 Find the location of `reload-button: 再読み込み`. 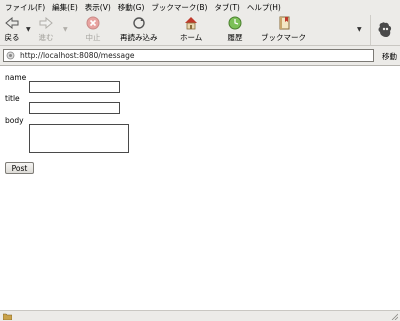

reload-button: 再読み込み is located at coordinates (139, 30).